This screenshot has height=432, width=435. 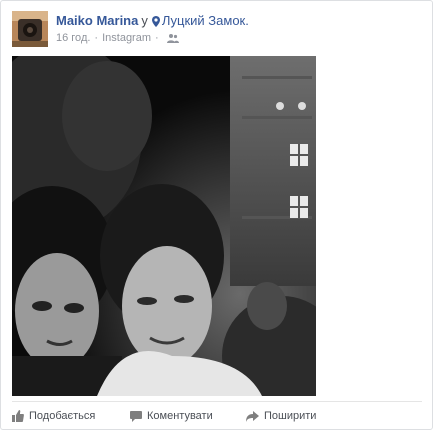 What do you see at coordinates (136, 416) in the screenshot?
I see `comment-icon` at bounding box center [136, 416].